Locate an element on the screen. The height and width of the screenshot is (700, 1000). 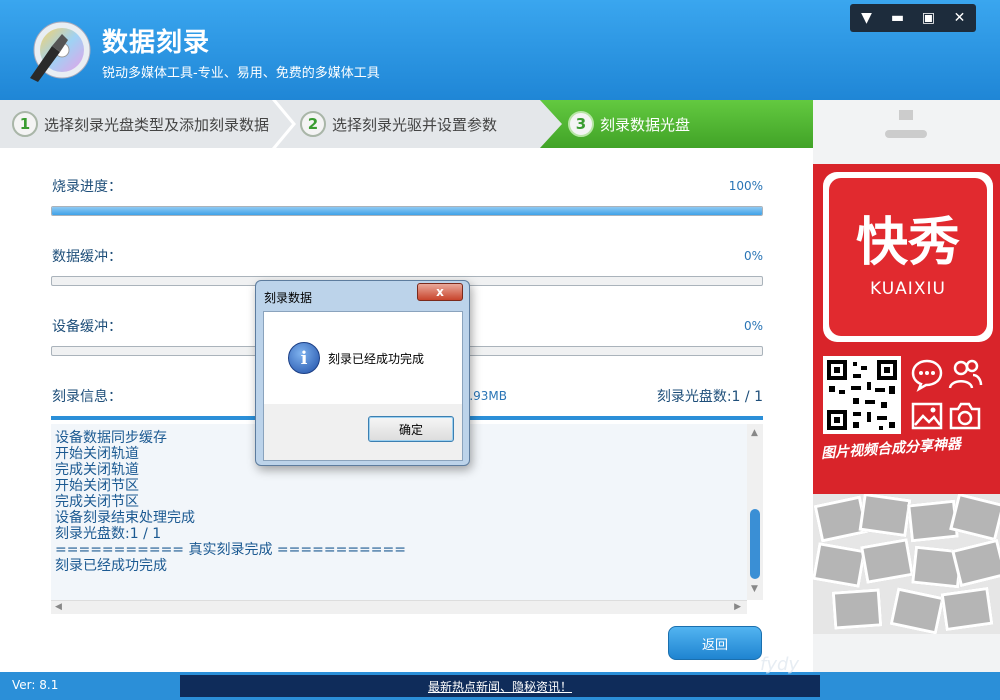
scroll-down-icon: ▼ is located at coordinates (754, 589).